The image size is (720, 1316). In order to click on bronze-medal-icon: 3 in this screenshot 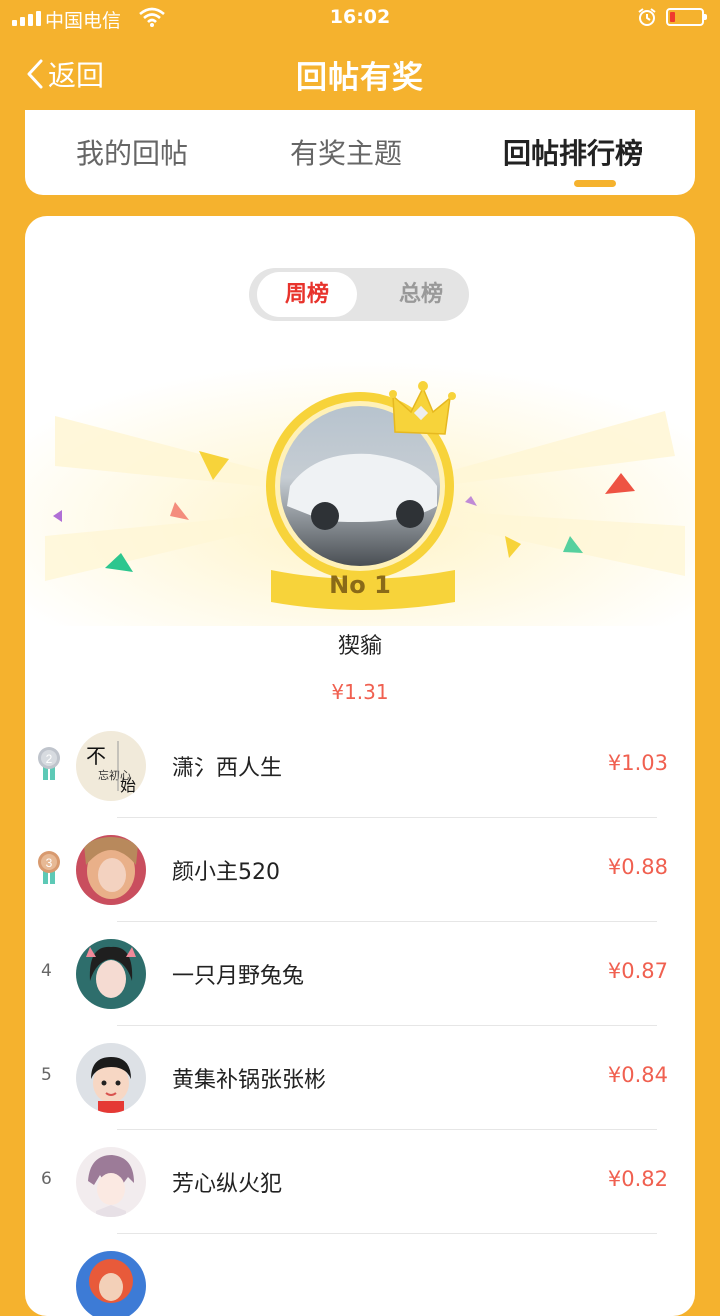, I will do `click(49, 867)`.